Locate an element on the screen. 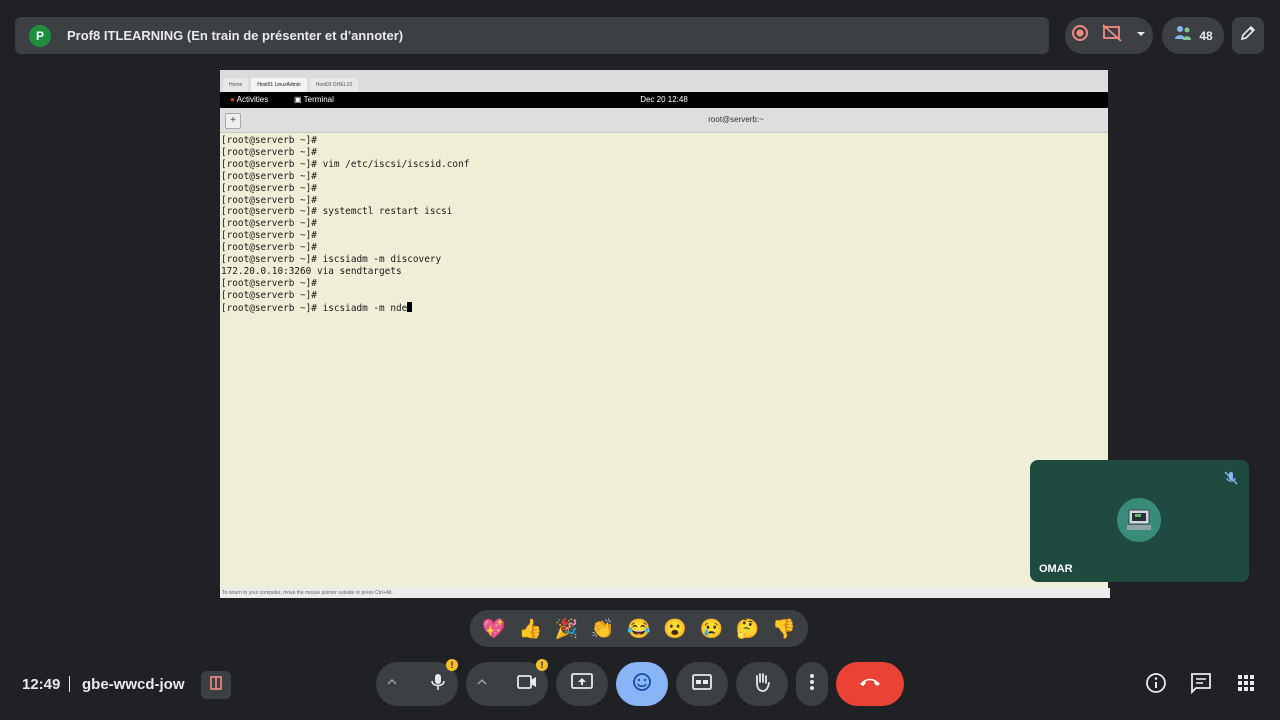  activities-button is located at coordinates (1246, 685).